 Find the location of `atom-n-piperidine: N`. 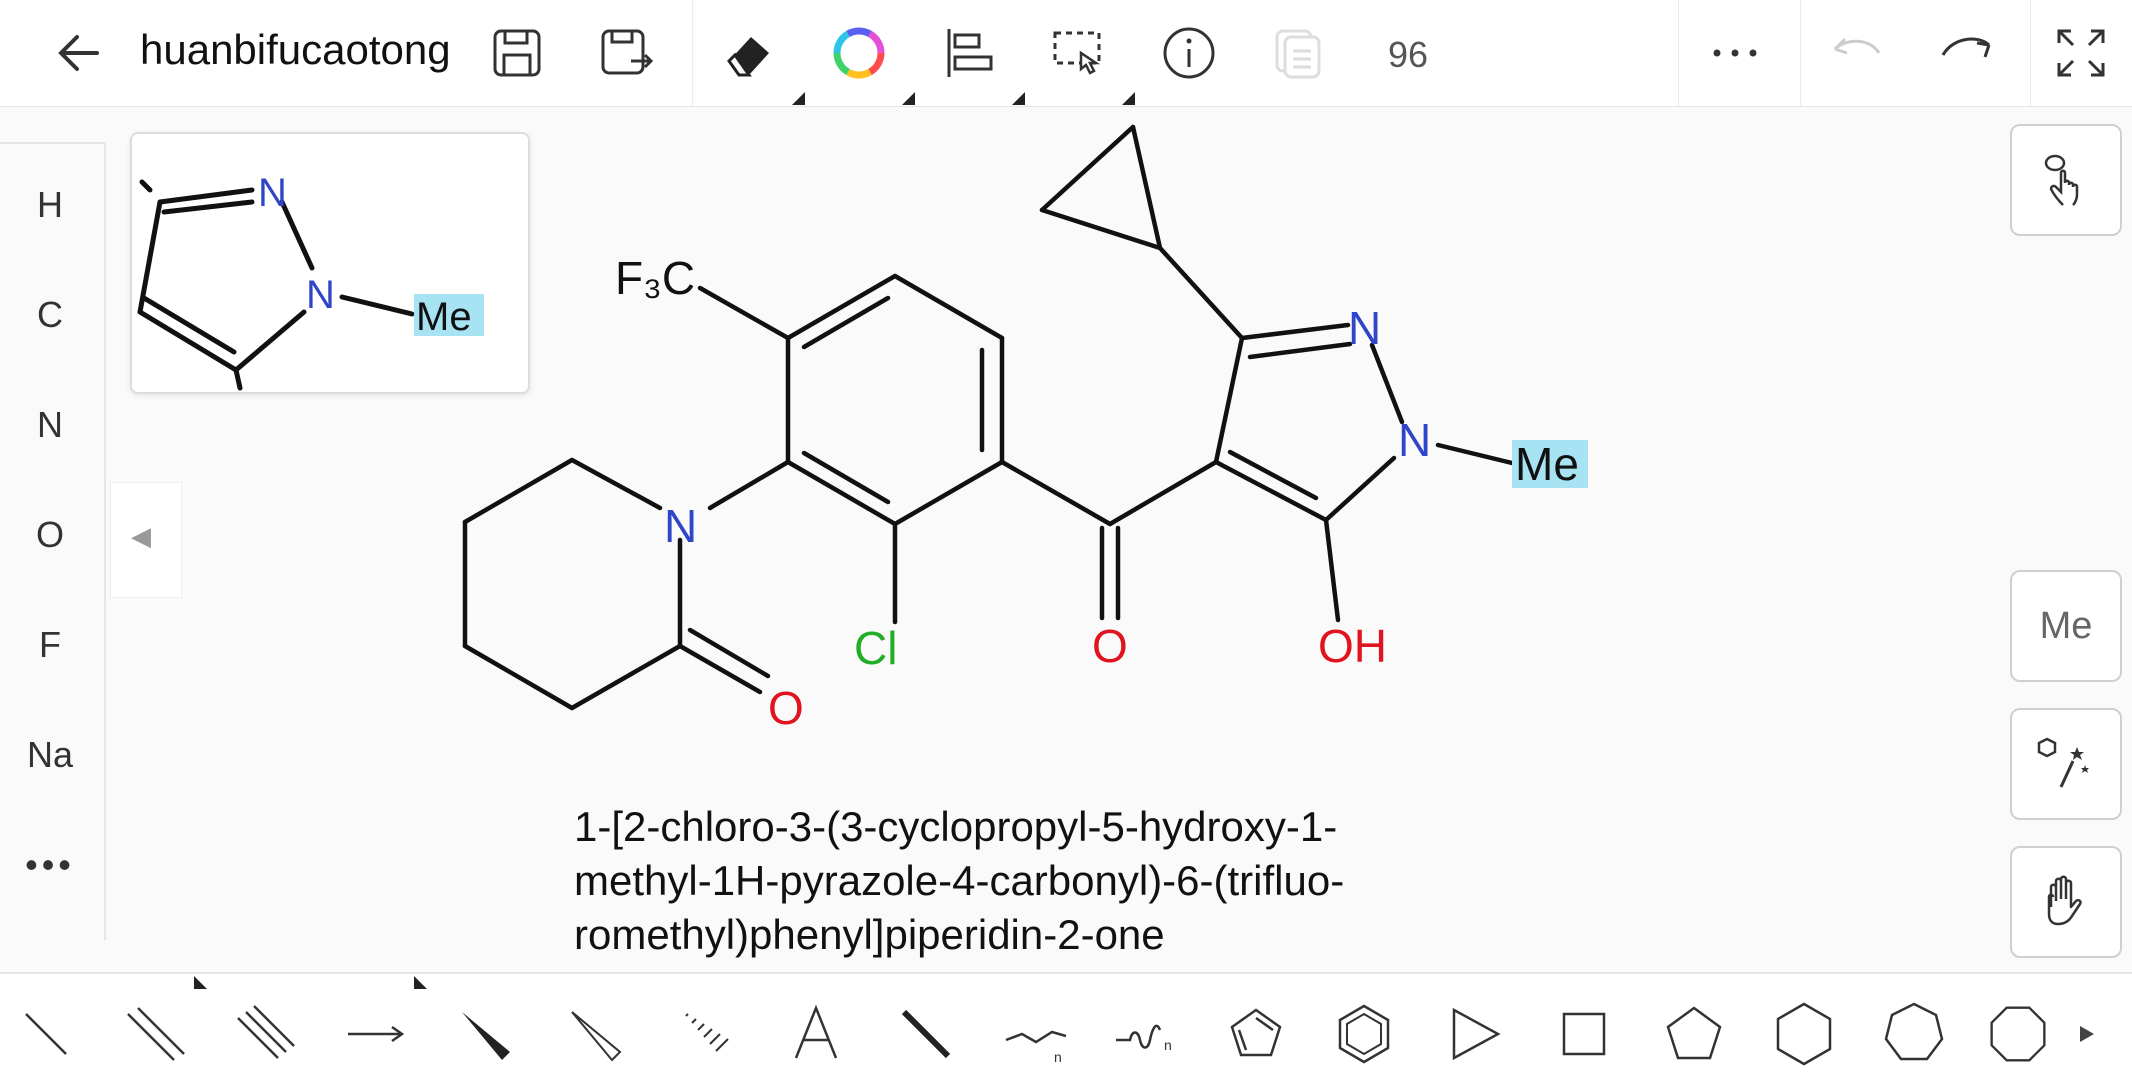

atom-n-piperidine: N is located at coordinates (680, 526).